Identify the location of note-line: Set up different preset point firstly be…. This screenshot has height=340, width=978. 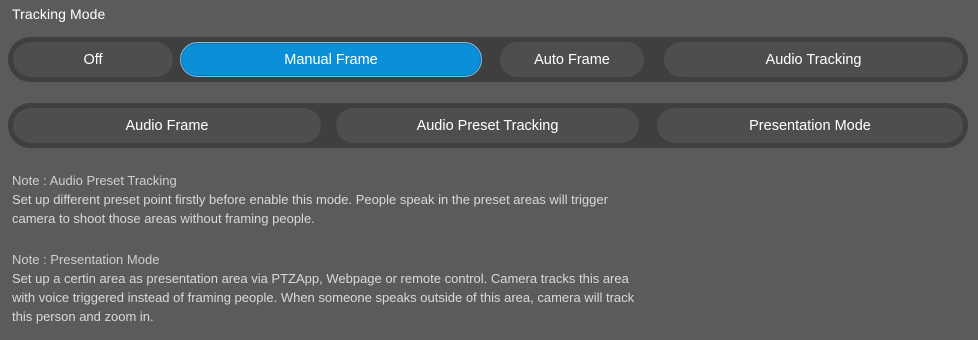
(310, 199).